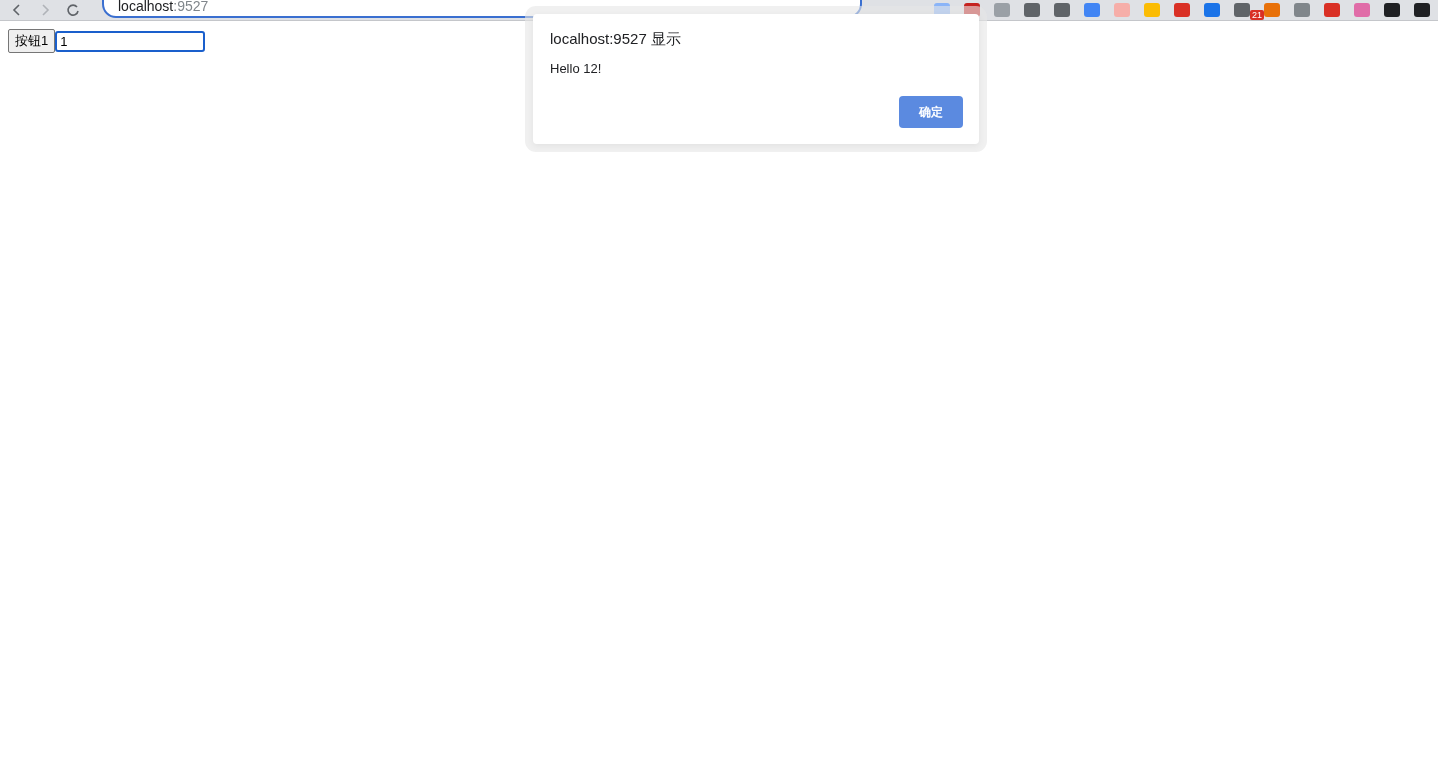 The height and width of the screenshot is (758, 1438). What do you see at coordinates (576, 68) in the screenshot?
I see `dialog-message: Hello 12!` at bounding box center [576, 68].